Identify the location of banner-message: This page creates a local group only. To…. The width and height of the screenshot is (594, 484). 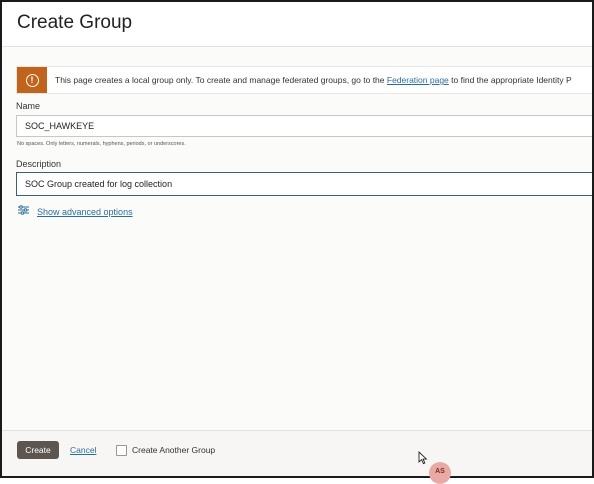
(309, 80).